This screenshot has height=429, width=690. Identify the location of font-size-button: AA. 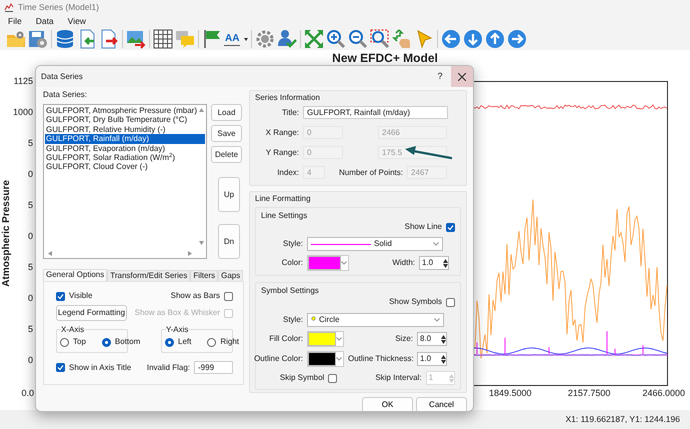
(232, 39).